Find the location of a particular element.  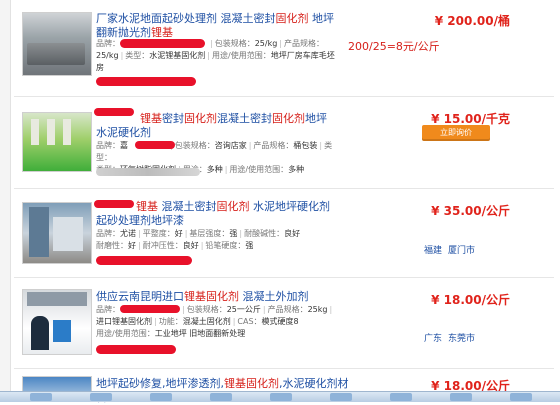

inquire-button: 立即询价 is located at coordinates (456, 133).